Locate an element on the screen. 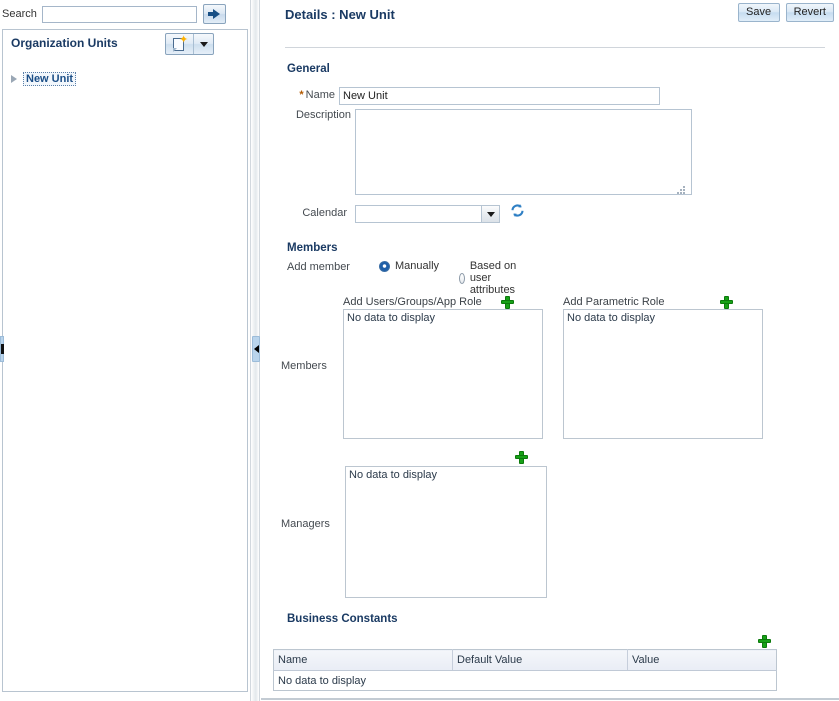  left-splitter-handle is located at coordinates (2, 349).